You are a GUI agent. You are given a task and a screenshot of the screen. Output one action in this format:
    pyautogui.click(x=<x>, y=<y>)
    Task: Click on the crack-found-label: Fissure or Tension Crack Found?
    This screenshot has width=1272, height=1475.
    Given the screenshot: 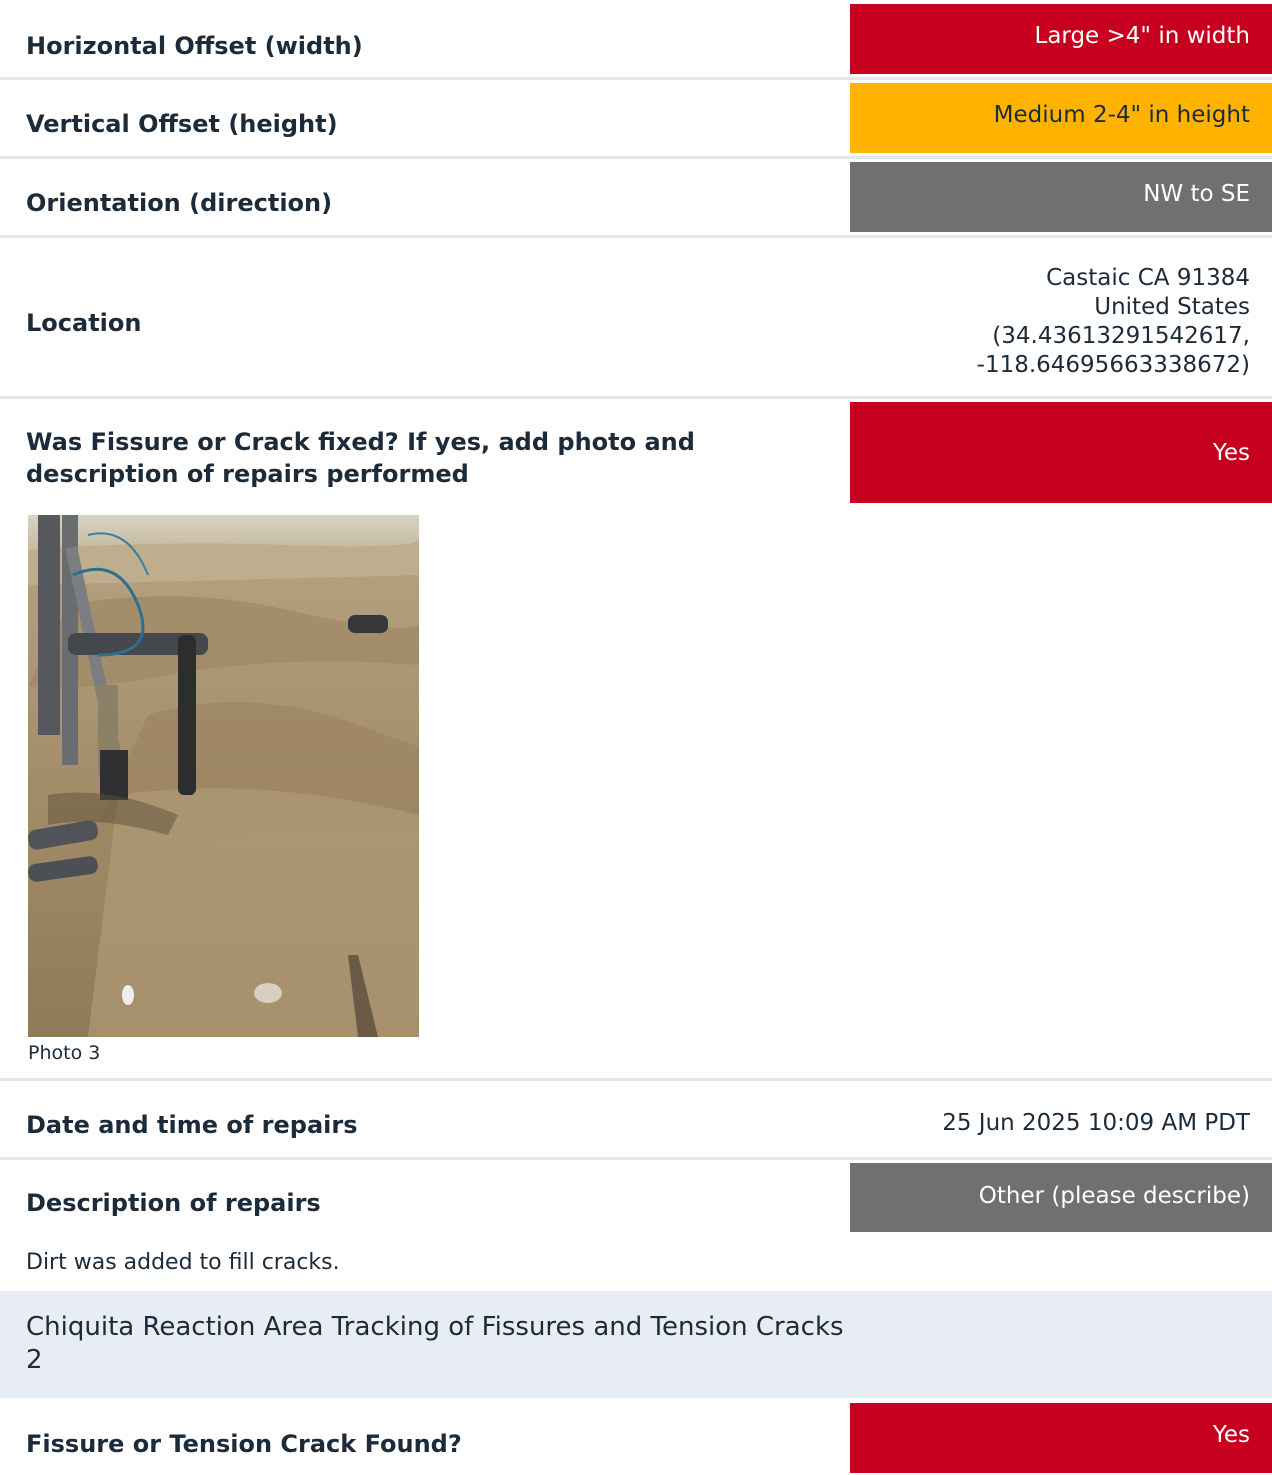 What is the action you would take?
    pyautogui.click(x=244, y=1444)
    